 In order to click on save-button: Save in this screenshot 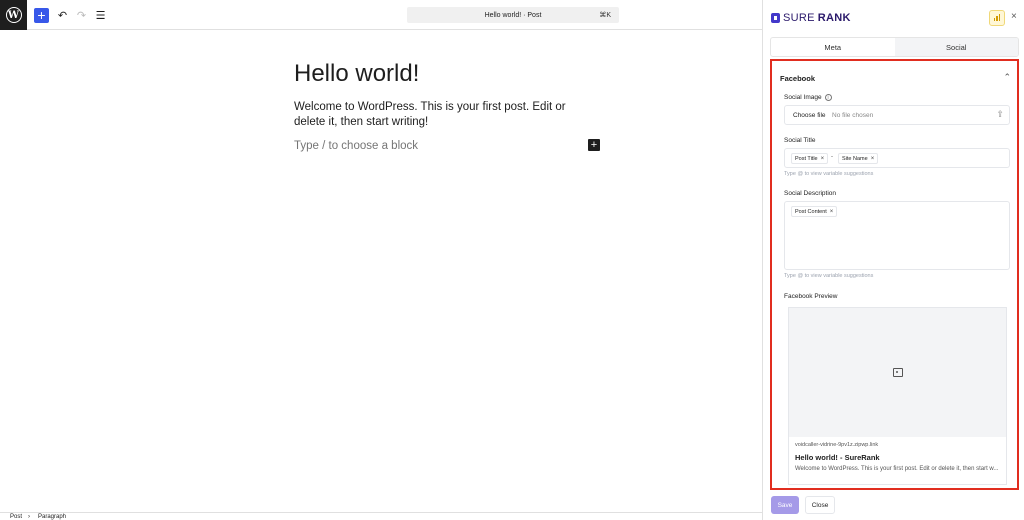, I will do `click(785, 505)`.